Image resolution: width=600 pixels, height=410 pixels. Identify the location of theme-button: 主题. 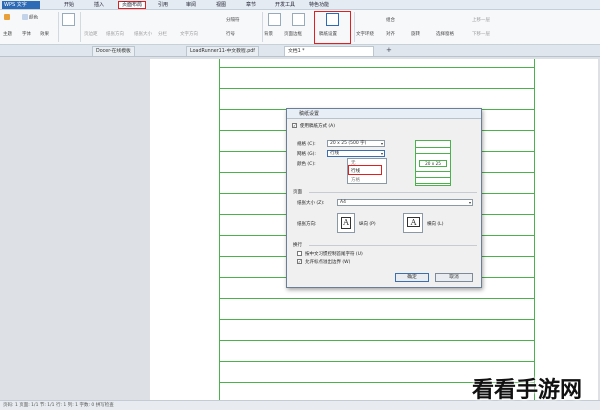
(7, 34).